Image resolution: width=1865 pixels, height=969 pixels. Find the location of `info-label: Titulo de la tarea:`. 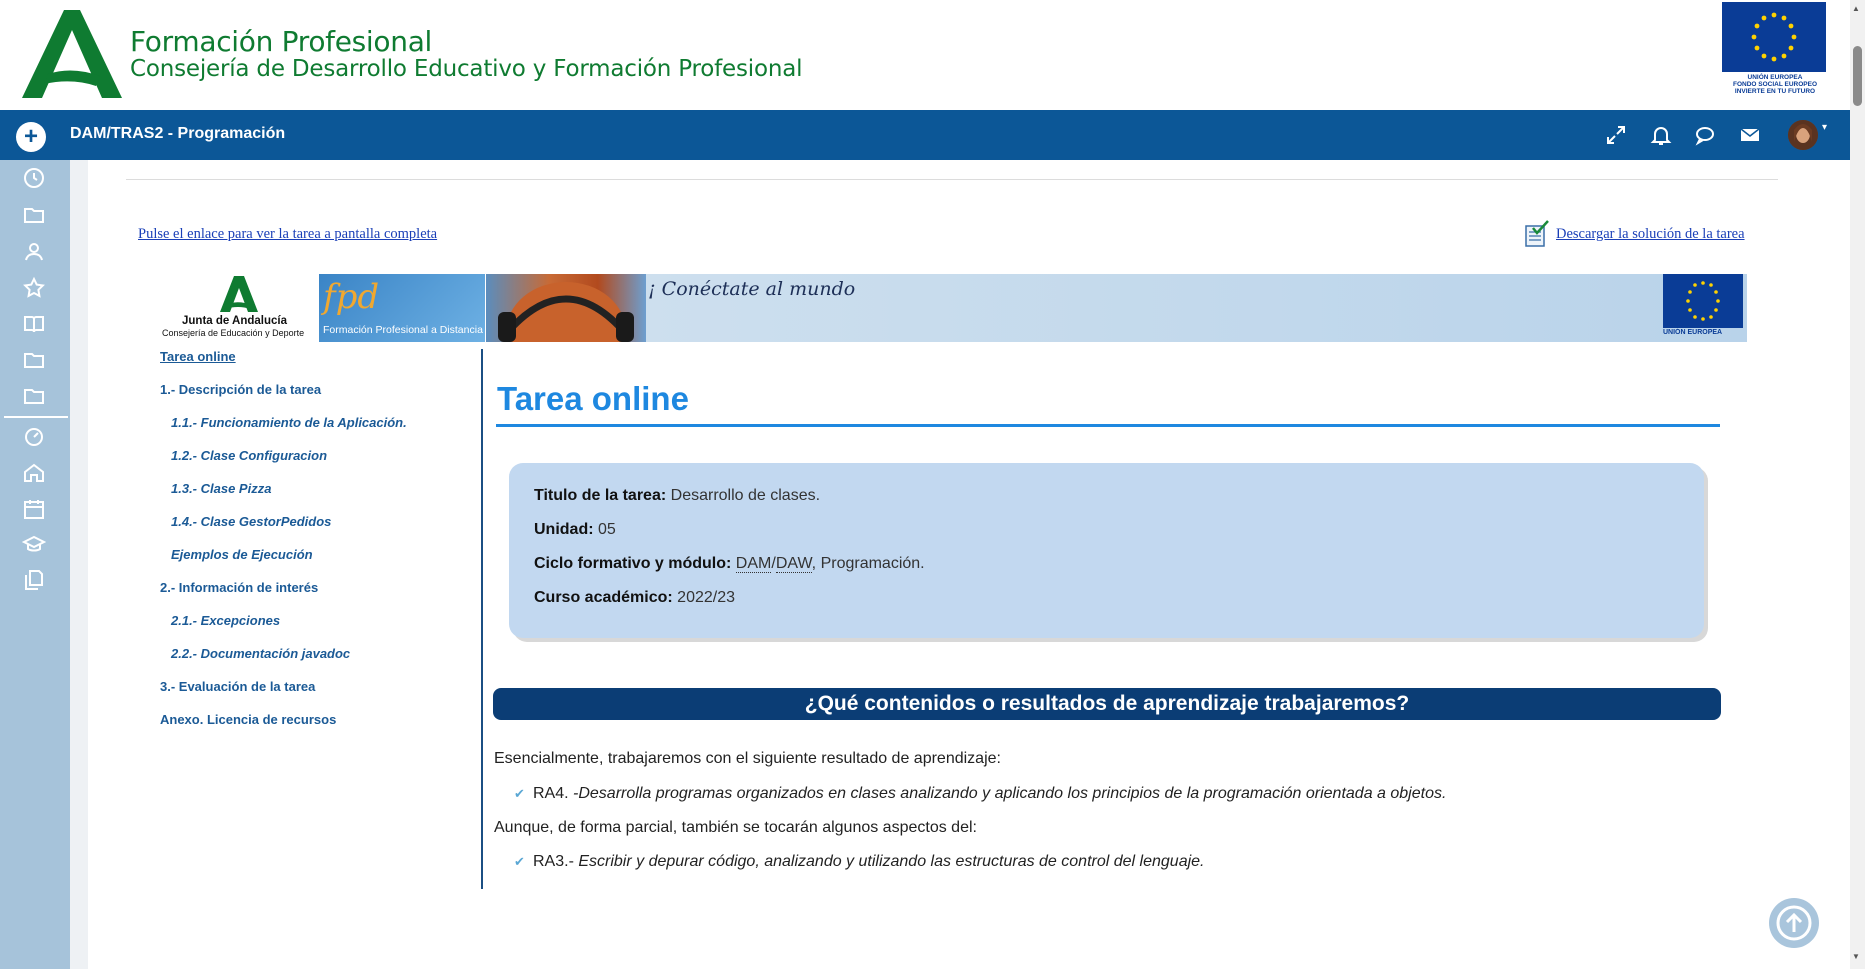

info-label: Titulo de la tarea: is located at coordinates (600, 495).